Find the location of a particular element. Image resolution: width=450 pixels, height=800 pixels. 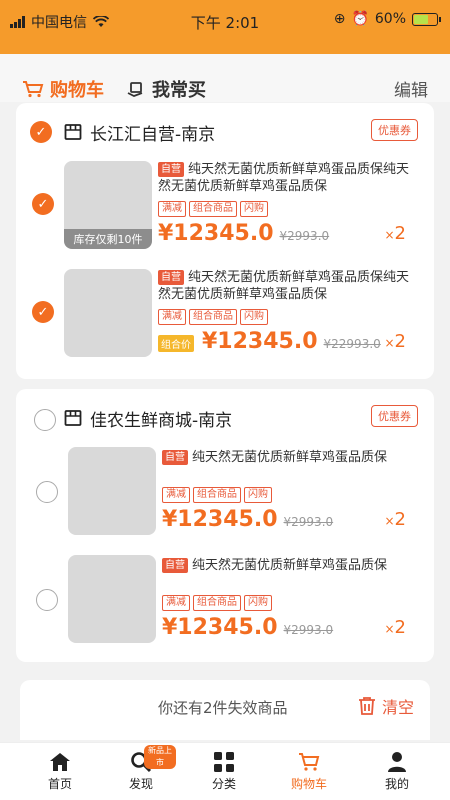

store-icon is located at coordinates (73, 132).